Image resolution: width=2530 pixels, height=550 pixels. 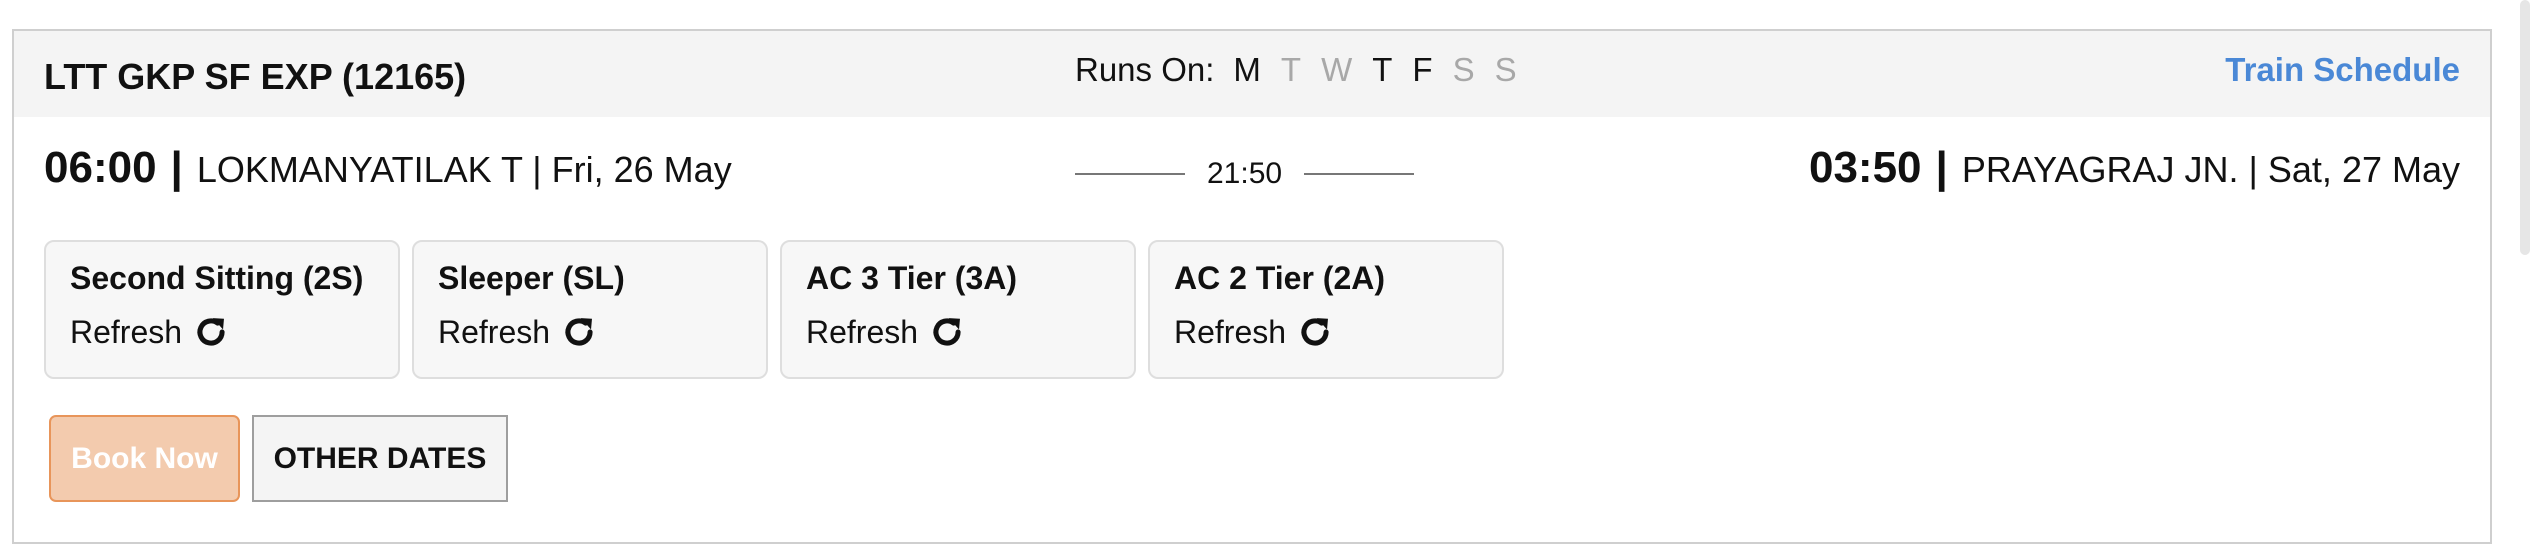 I want to click on arrival-time: 03:50, so click(x=1865, y=167).